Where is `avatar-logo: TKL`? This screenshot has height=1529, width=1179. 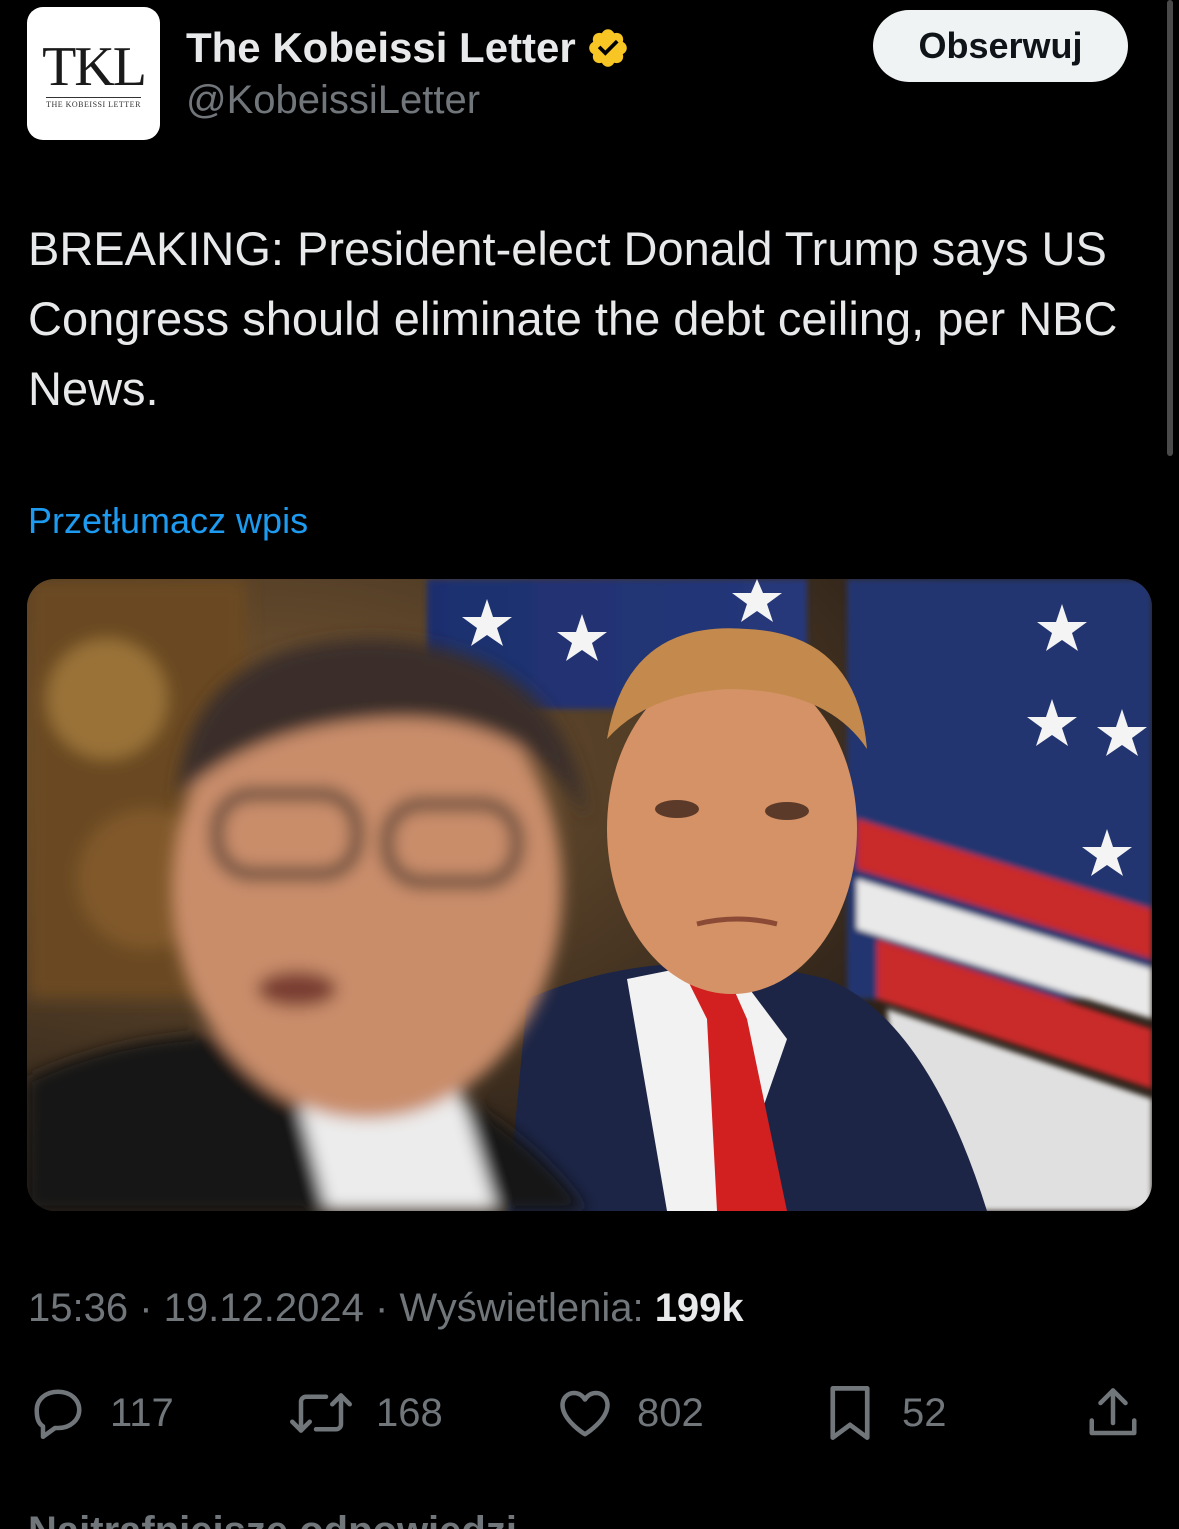 avatar-logo: TKL is located at coordinates (94, 66).